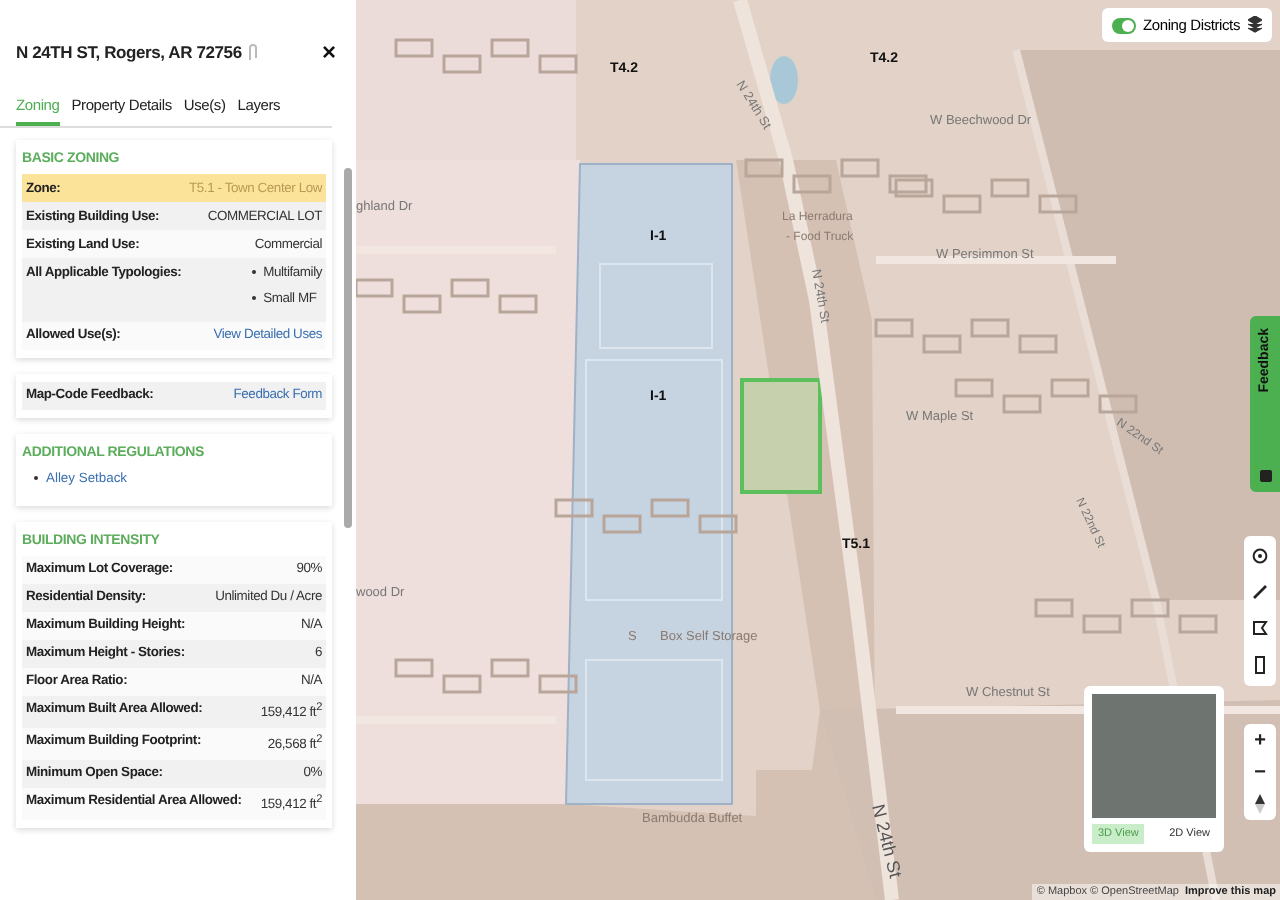 This screenshot has height=900, width=1280. What do you see at coordinates (328, 52) in the screenshot?
I see `close-button: ×` at bounding box center [328, 52].